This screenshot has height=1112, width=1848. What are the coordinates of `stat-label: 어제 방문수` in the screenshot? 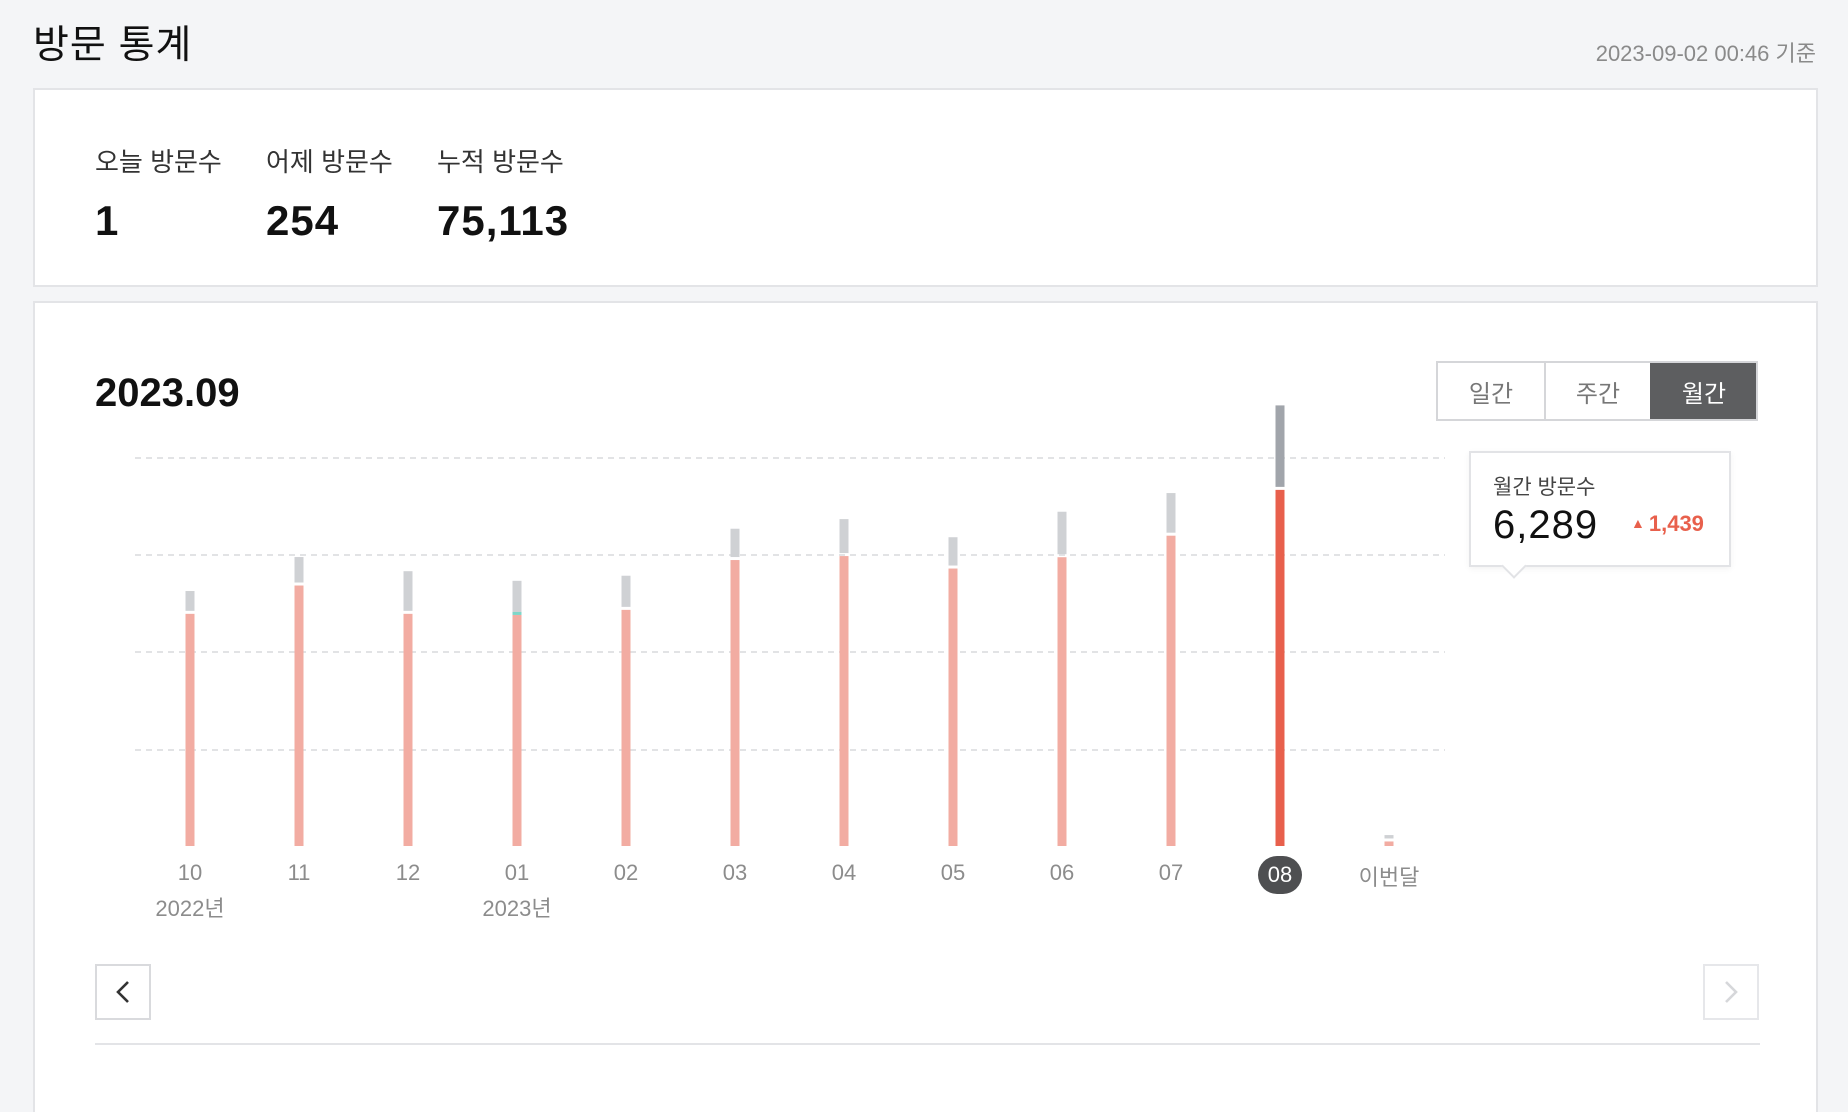 It's located at (329, 162).